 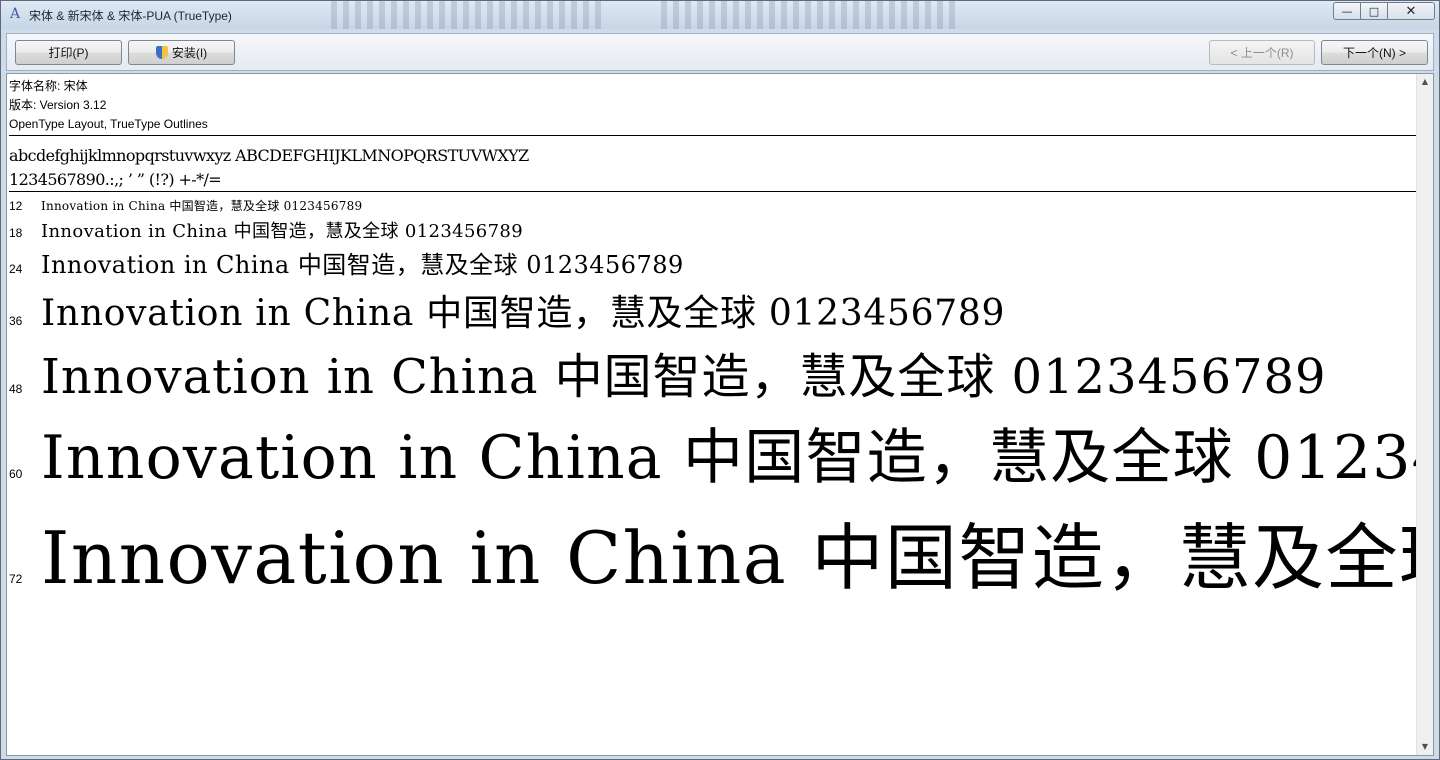 I want to click on font-name: 字体名称: 宋体, so click(x=48, y=86).